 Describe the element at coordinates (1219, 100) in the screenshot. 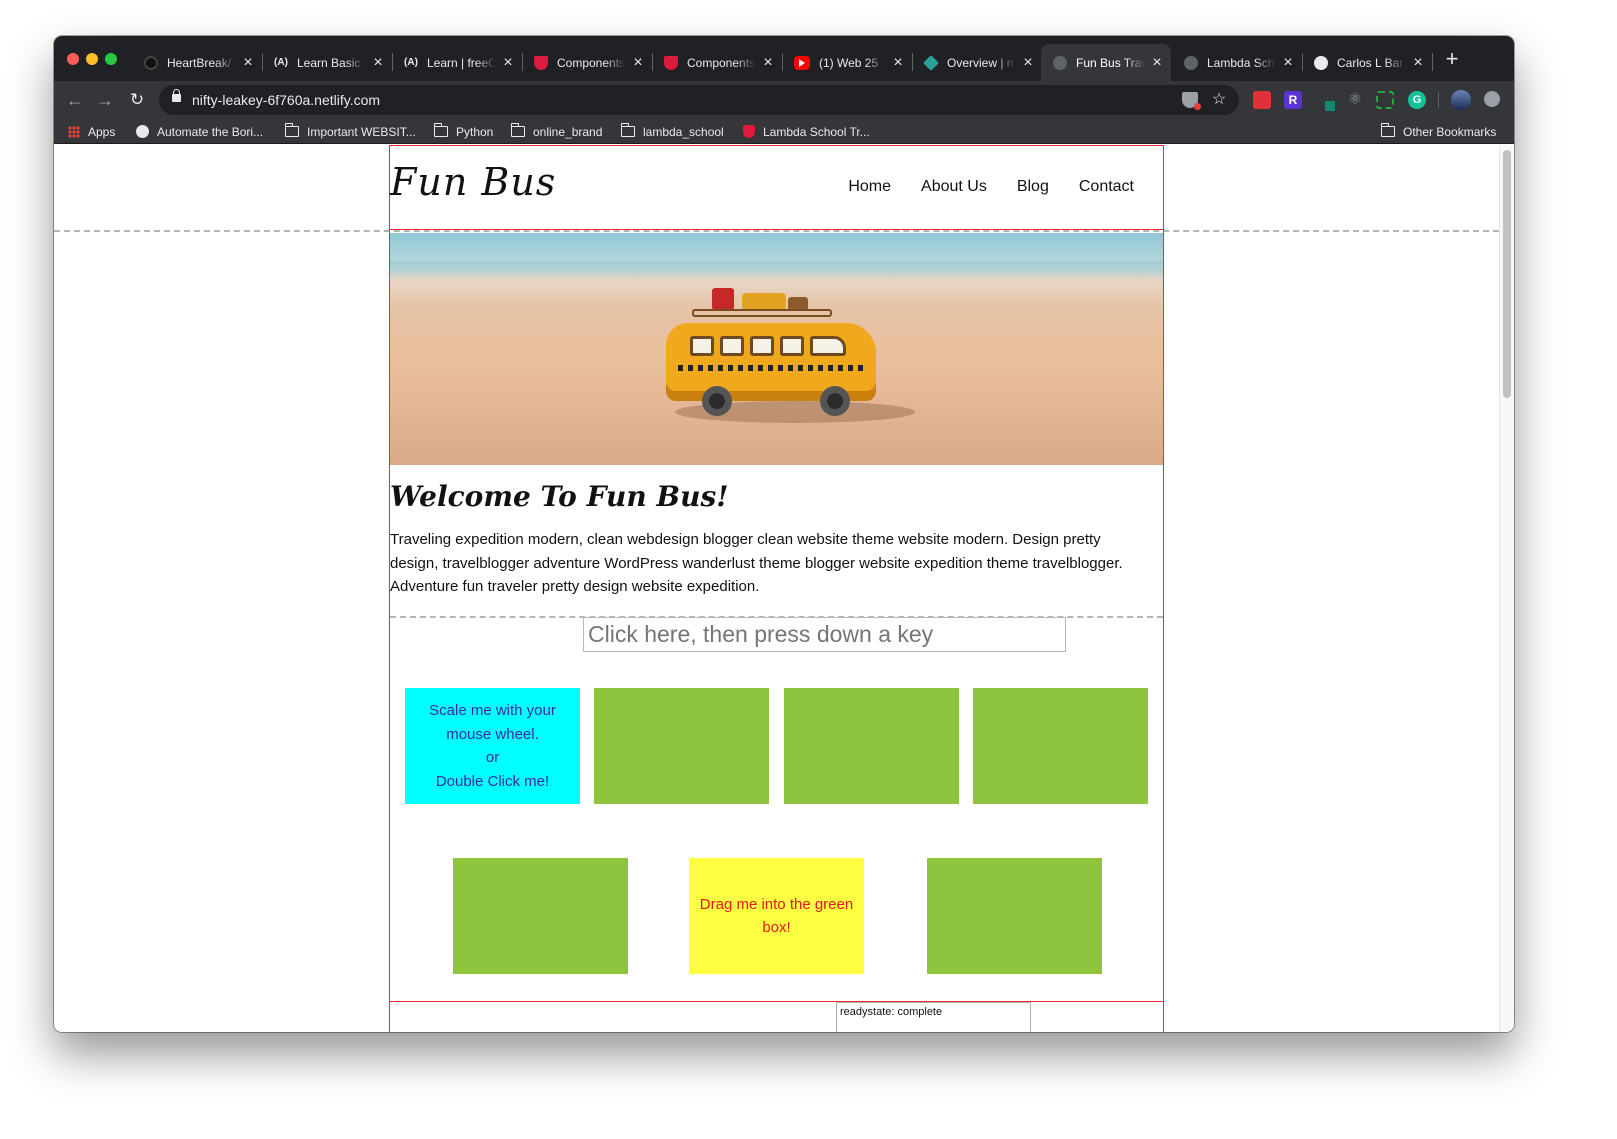

I see `bookmark-star-icon: ☆` at that location.